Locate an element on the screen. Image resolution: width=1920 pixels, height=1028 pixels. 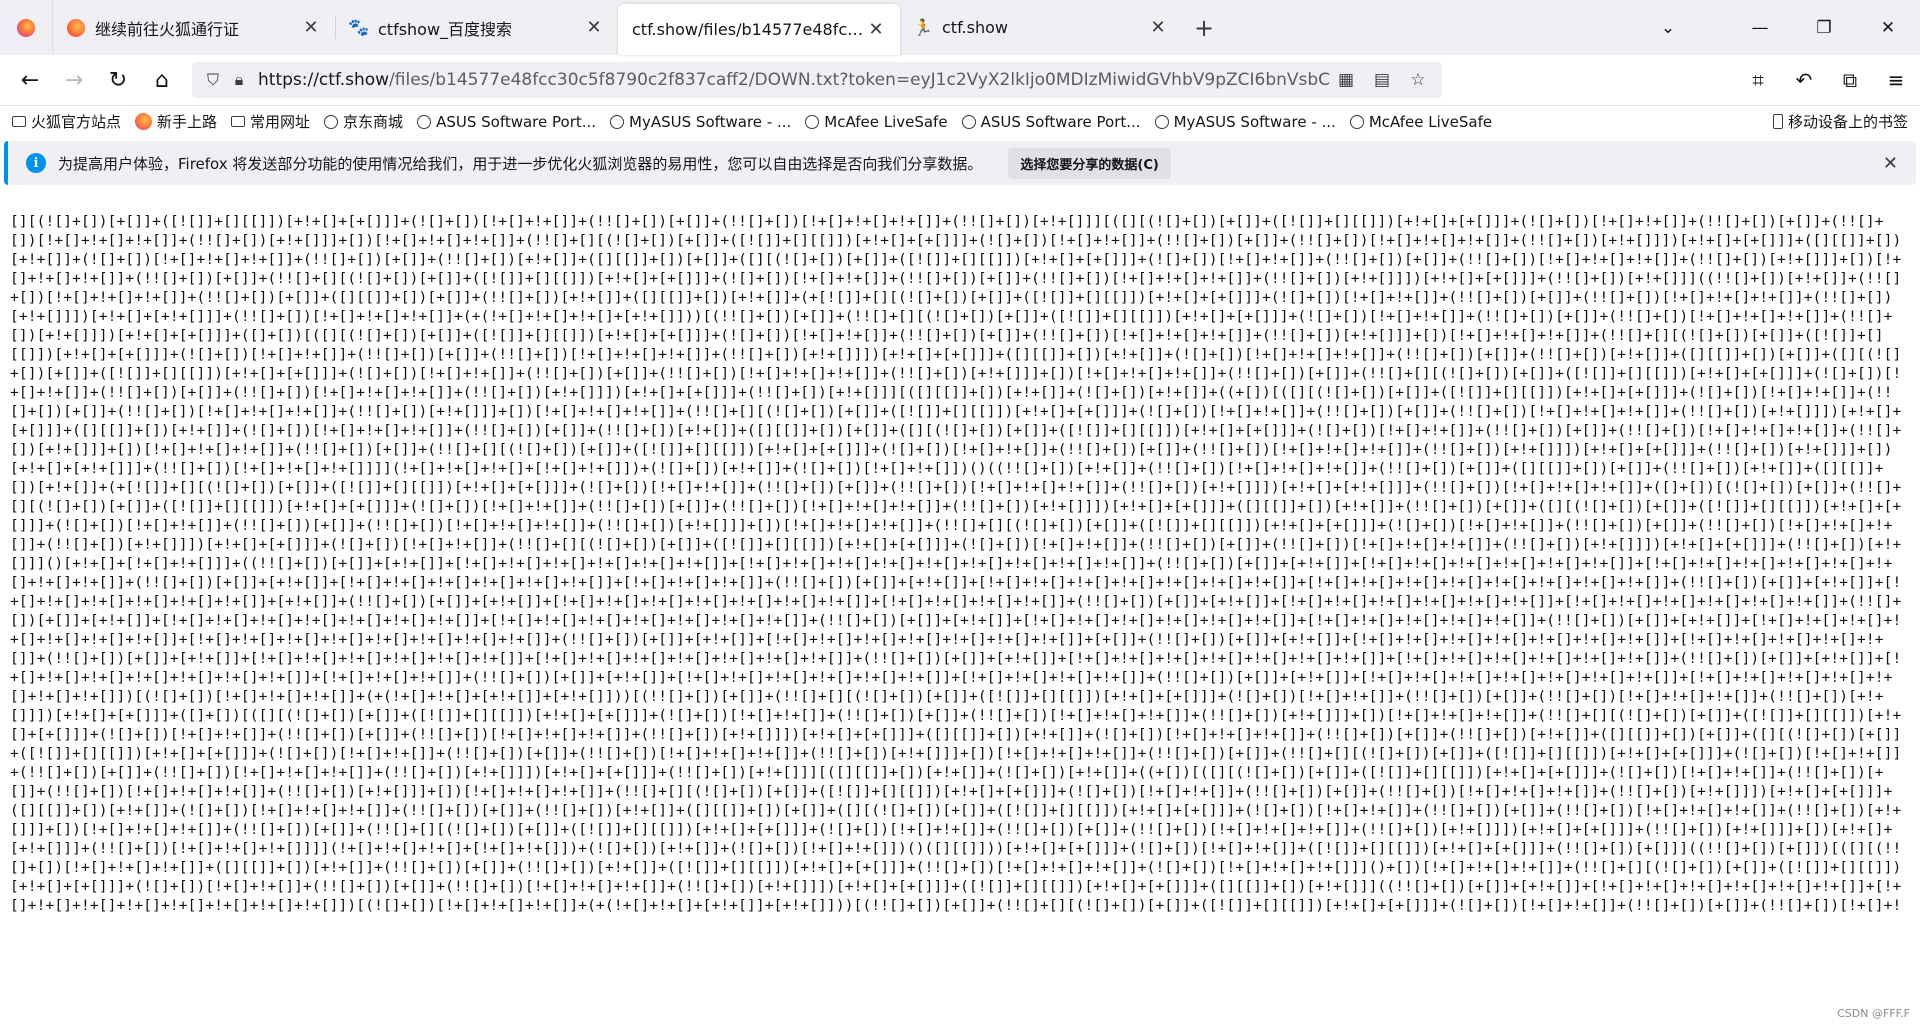
screenshot-icon: ⌗ is located at coordinates (1758, 80).